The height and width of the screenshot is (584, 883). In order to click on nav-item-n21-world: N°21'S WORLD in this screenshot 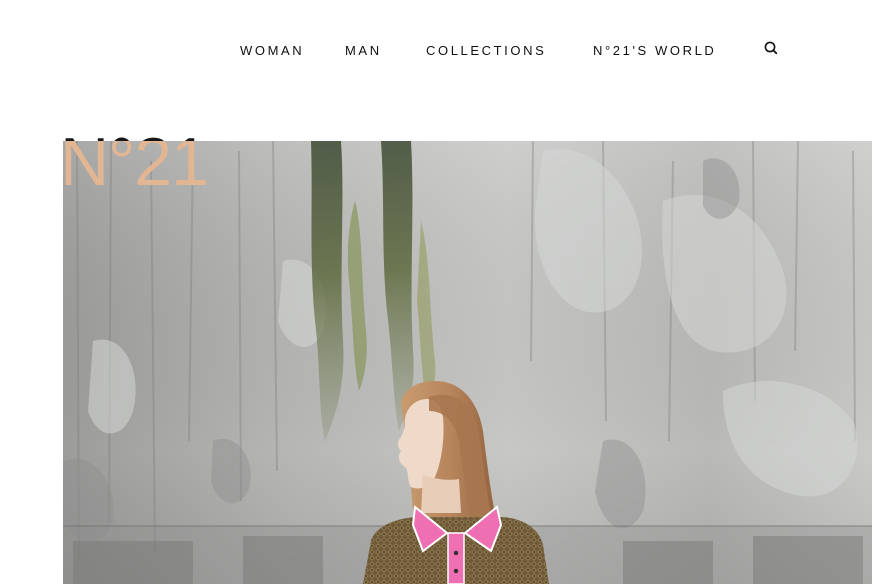, I will do `click(654, 51)`.